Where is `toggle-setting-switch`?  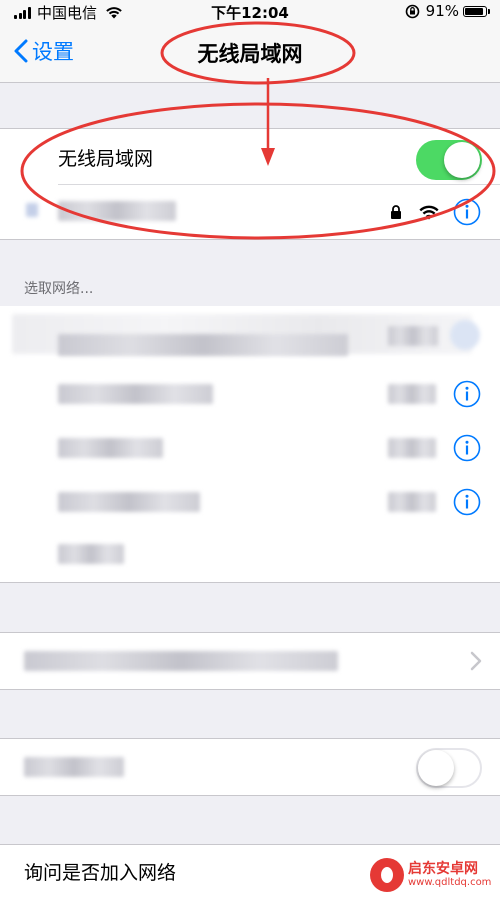
toggle-setting-switch is located at coordinates (449, 768).